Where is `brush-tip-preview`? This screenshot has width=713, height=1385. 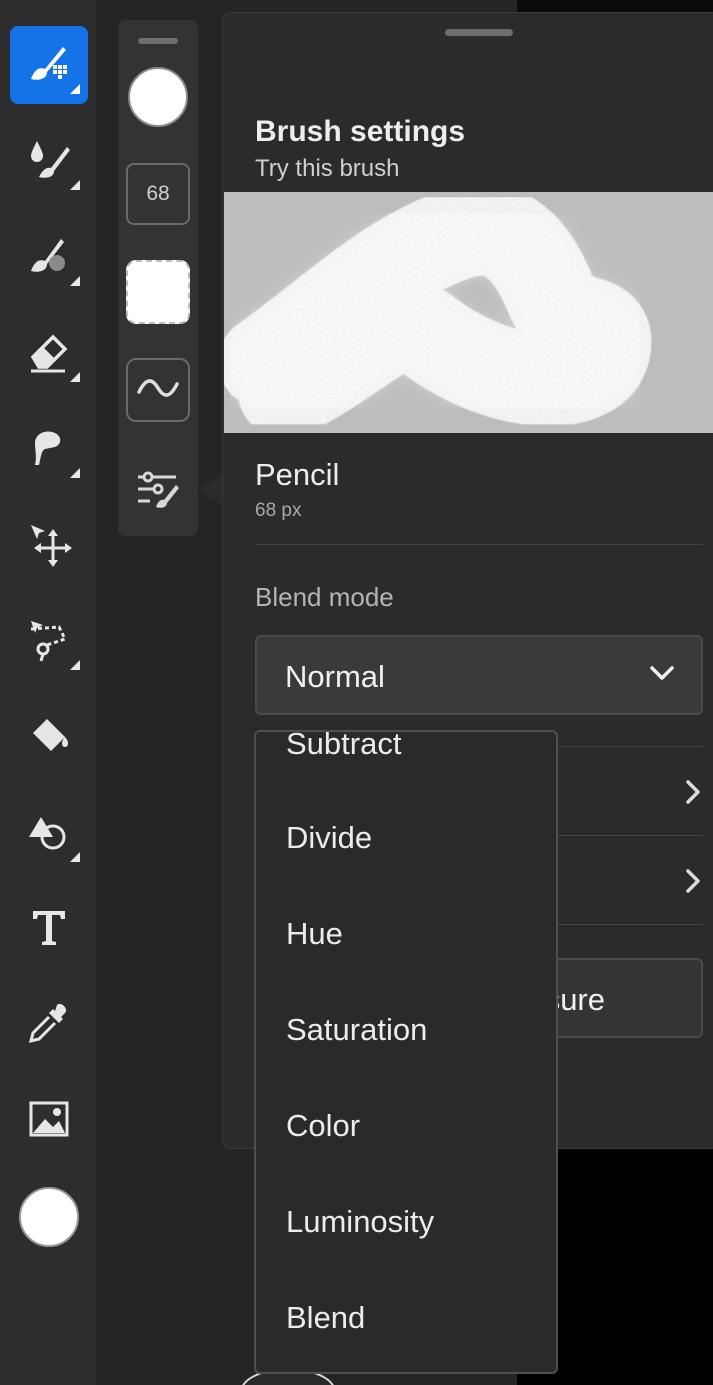
brush-tip-preview is located at coordinates (158, 97).